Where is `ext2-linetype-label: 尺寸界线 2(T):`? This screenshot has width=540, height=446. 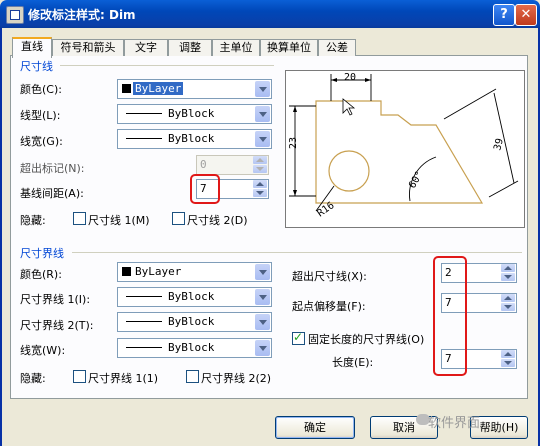 ext2-linetype-label: 尺寸界线 2(T): is located at coordinates (57, 325).